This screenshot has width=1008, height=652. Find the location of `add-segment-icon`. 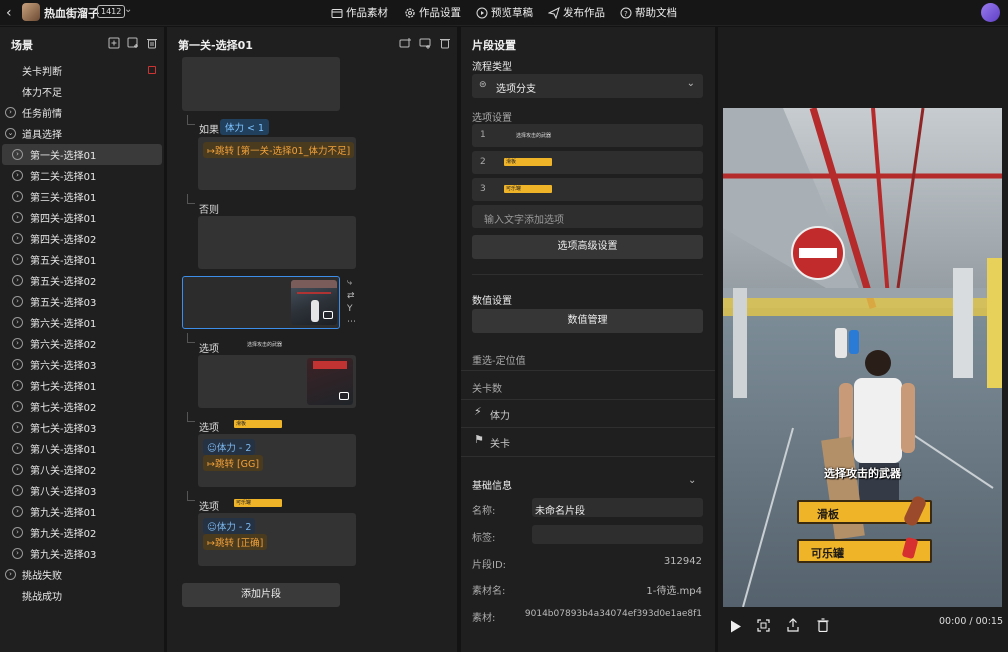

add-segment-icon is located at coordinates (425, 43).